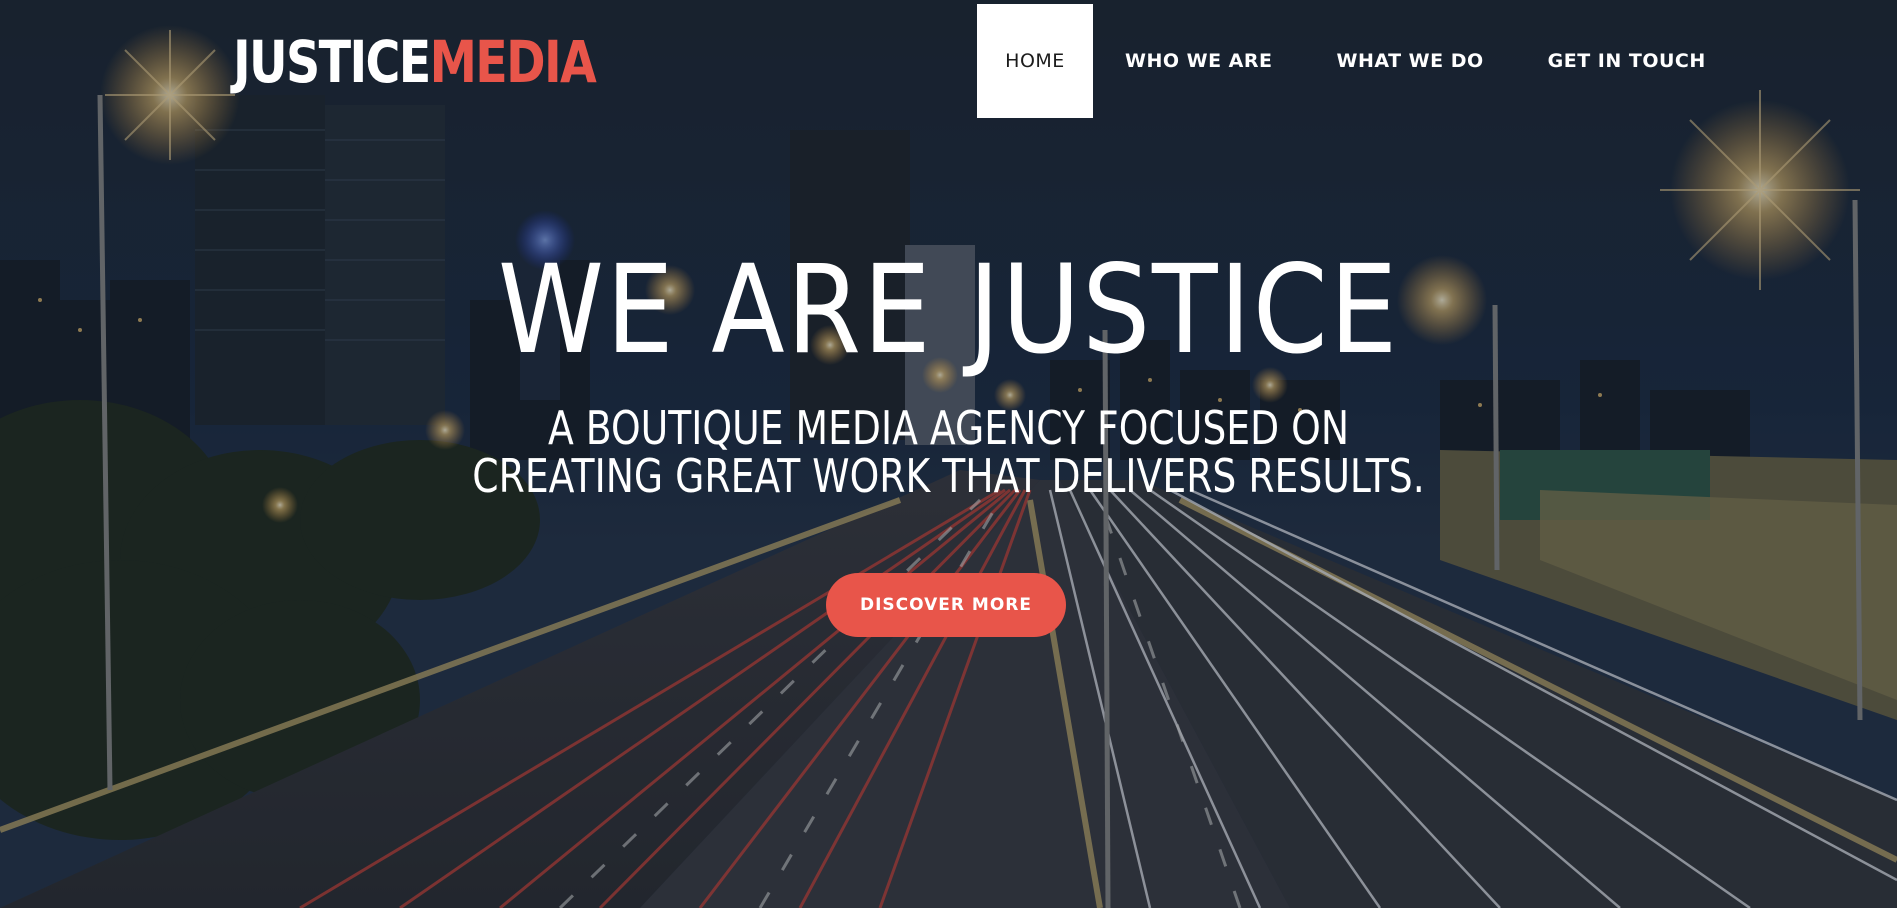 This screenshot has height=908, width=1897. I want to click on main-nav: HOME WHO WE ARE WHAT WE DO GET IN TOUCH, so click(1357, 61).